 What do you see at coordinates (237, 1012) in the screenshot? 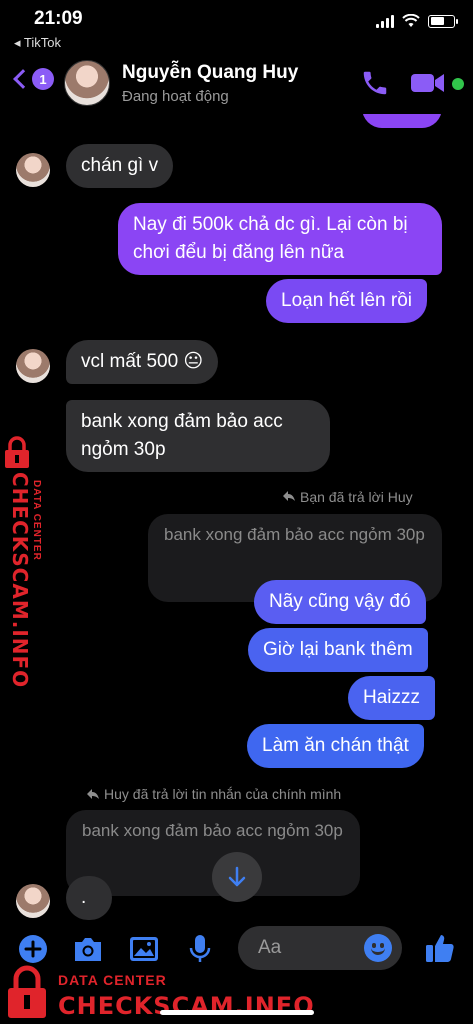
I see `home-indicator` at bounding box center [237, 1012].